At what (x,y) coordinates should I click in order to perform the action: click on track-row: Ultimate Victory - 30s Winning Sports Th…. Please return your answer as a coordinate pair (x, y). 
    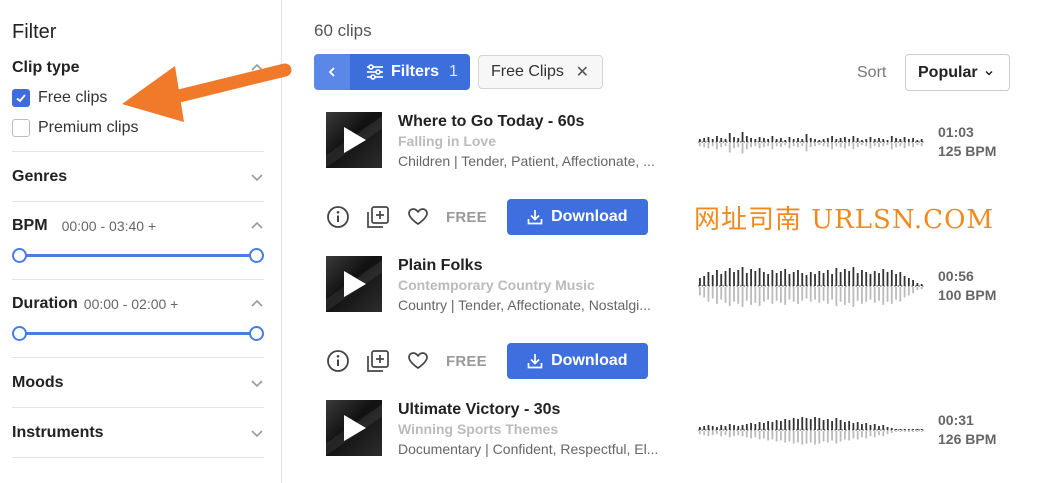
    Looking at the image, I should click on (671, 430).